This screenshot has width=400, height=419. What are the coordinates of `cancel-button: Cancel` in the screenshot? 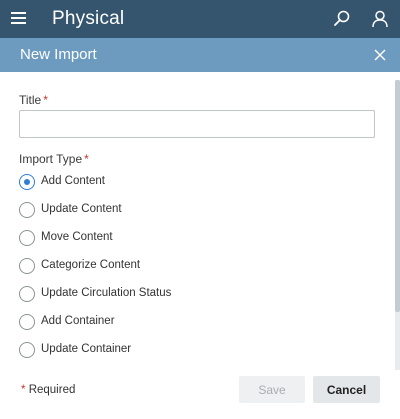 It's located at (346, 389).